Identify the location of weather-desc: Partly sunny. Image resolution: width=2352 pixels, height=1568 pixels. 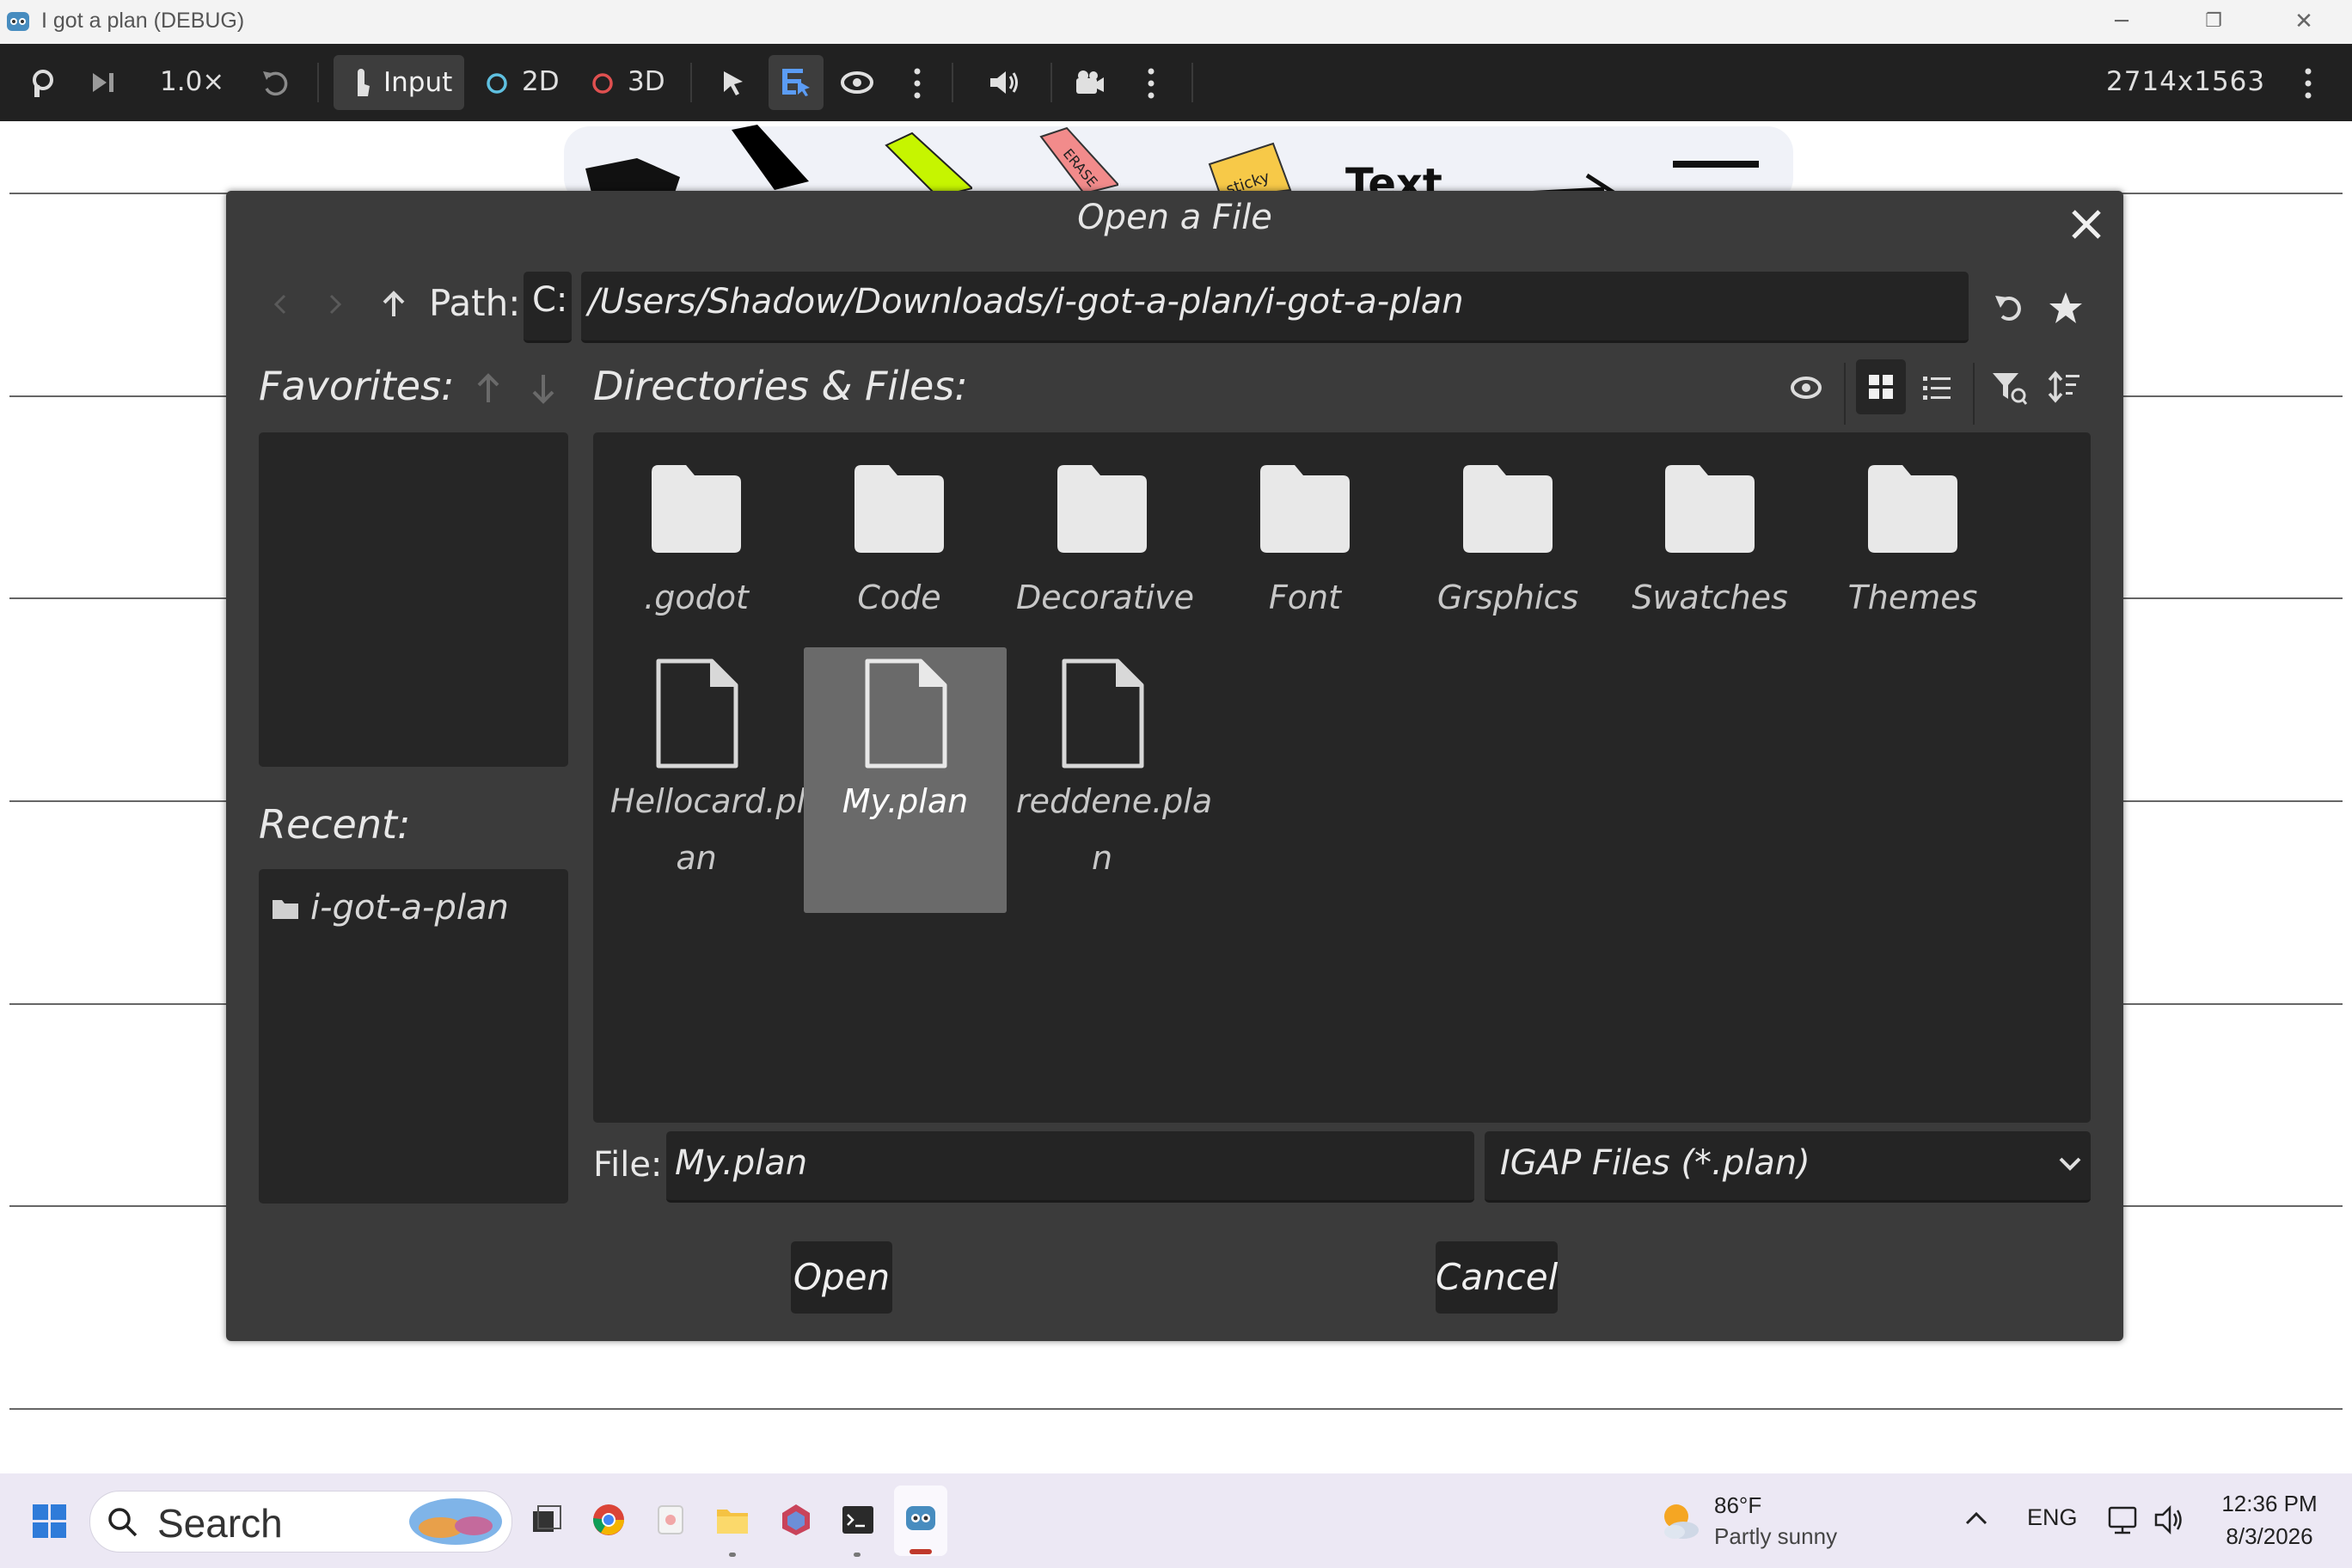
(1775, 1536).